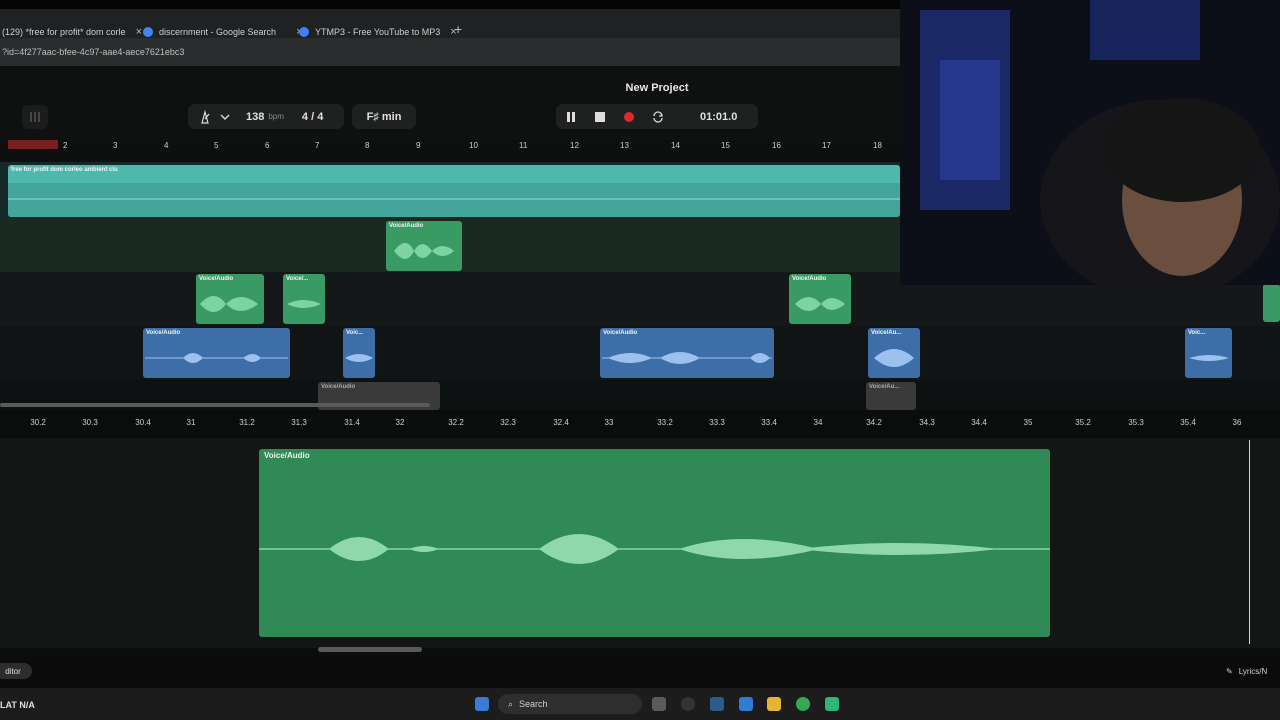  What do you see at coordinates (659, 704) in the screenshot?
I see `task-view-icon` at bounding box center [659, 704].